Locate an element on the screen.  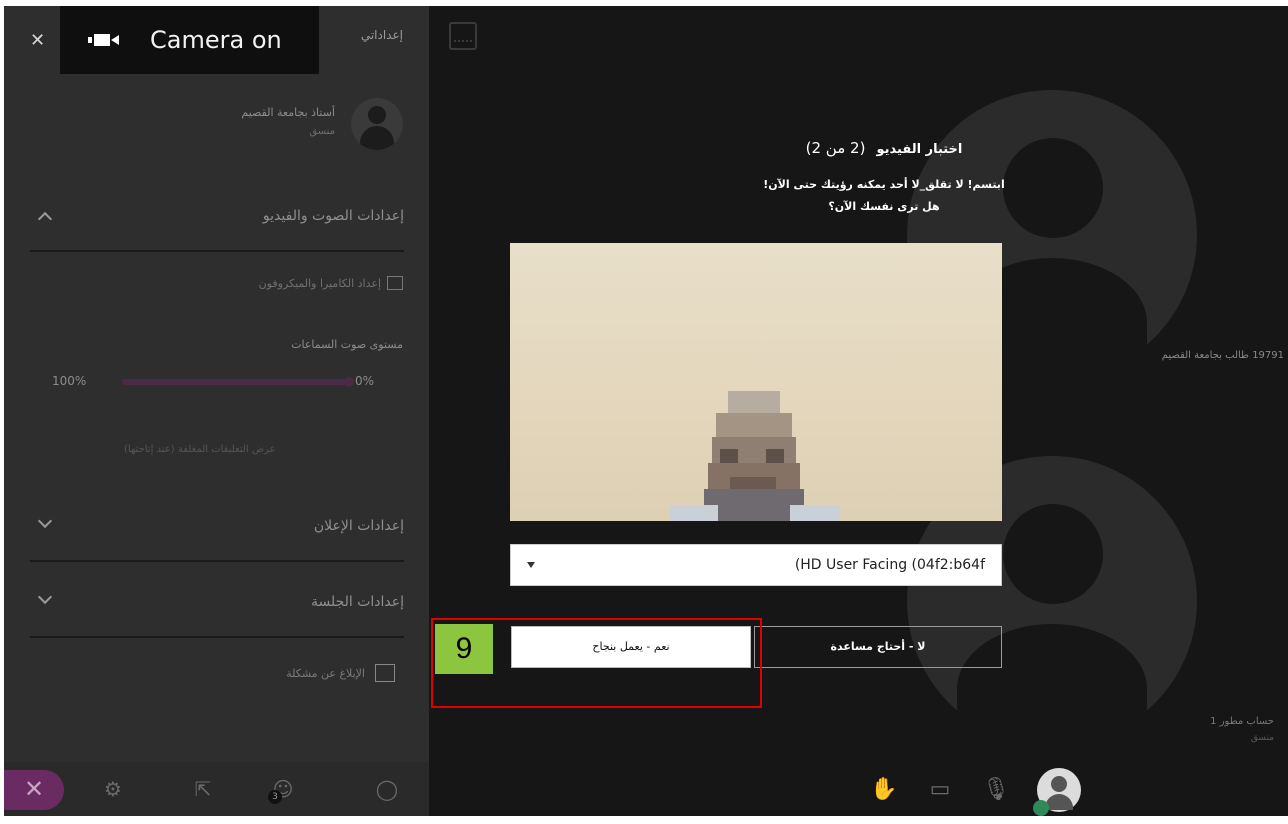
section-notifications: إعدادات الإعلان is located at coordinates (217, 528).